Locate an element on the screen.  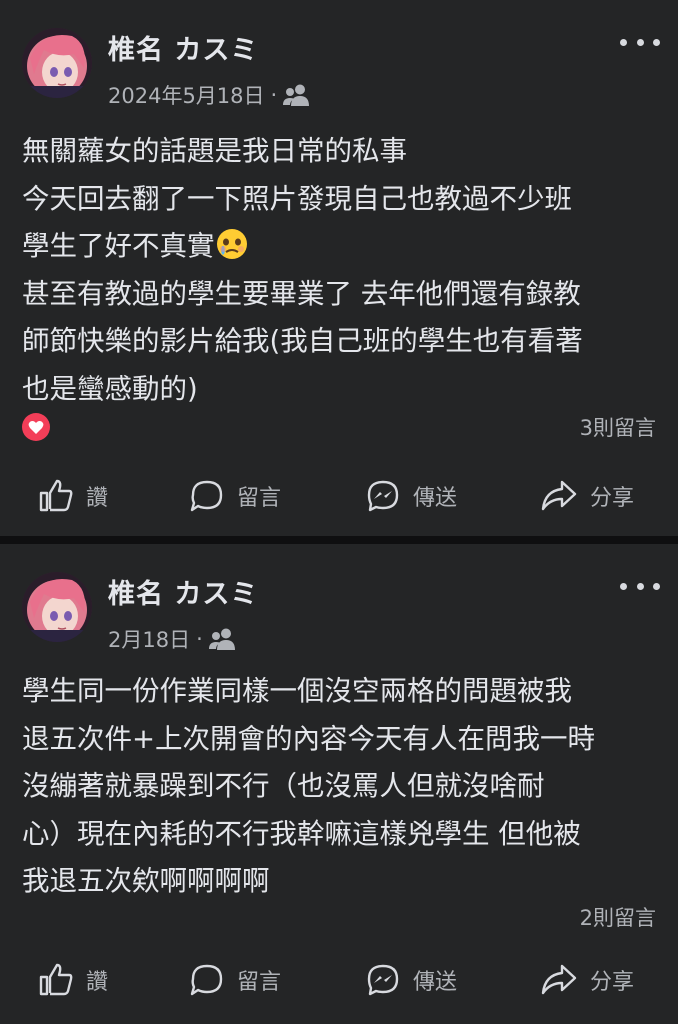
post-text-line-with-emoji: 學生了好不真實 is located at coordinates (342, 247).